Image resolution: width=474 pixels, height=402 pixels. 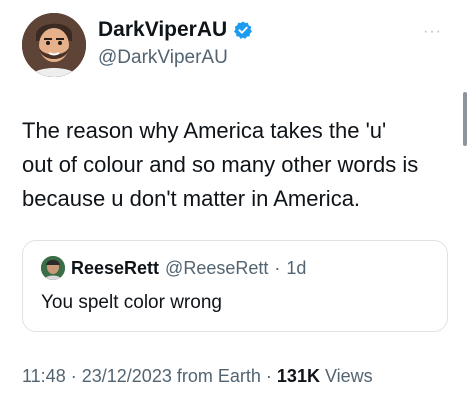 I want to click on quoted-author-avatar, so click(x=53, y=268).